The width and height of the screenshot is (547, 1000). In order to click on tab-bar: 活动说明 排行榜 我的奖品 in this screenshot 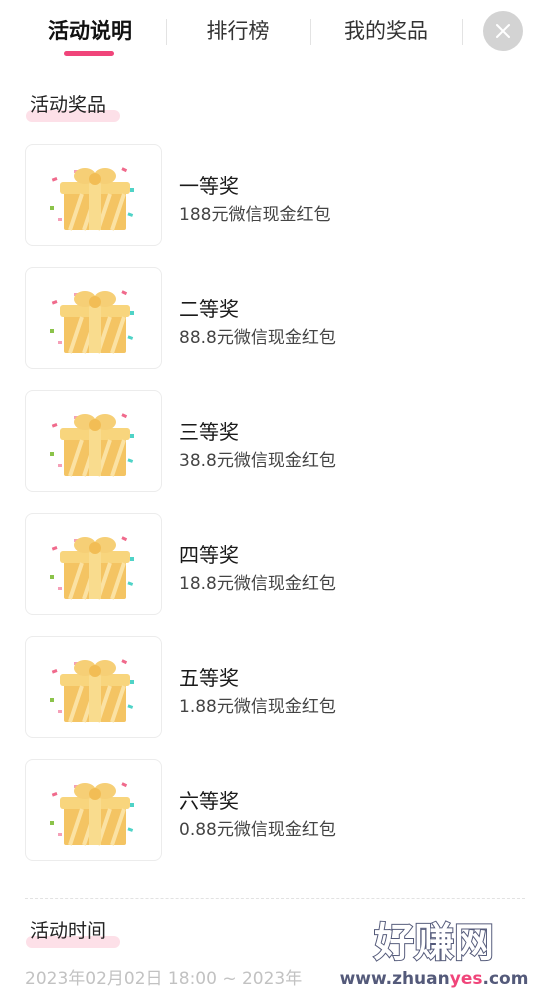, I will do `click(273, 32)`.